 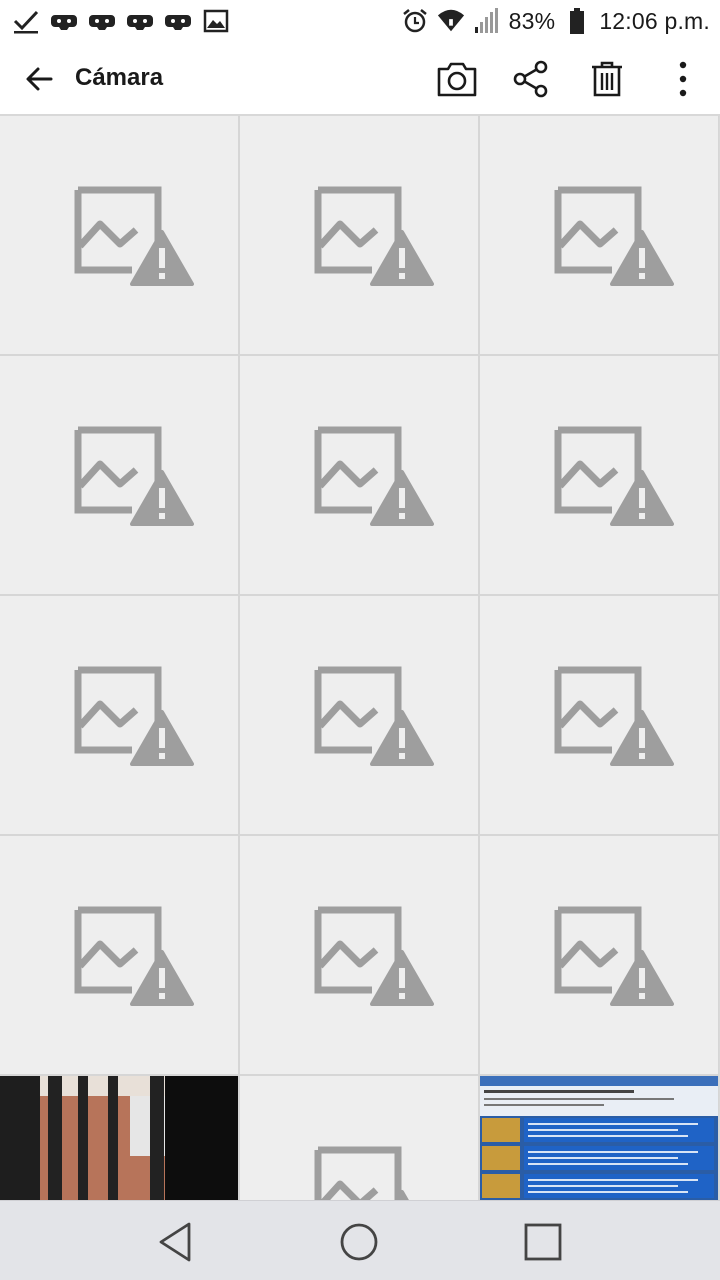 I want to click on nav-back-icon, so click(x=175, y=1242).